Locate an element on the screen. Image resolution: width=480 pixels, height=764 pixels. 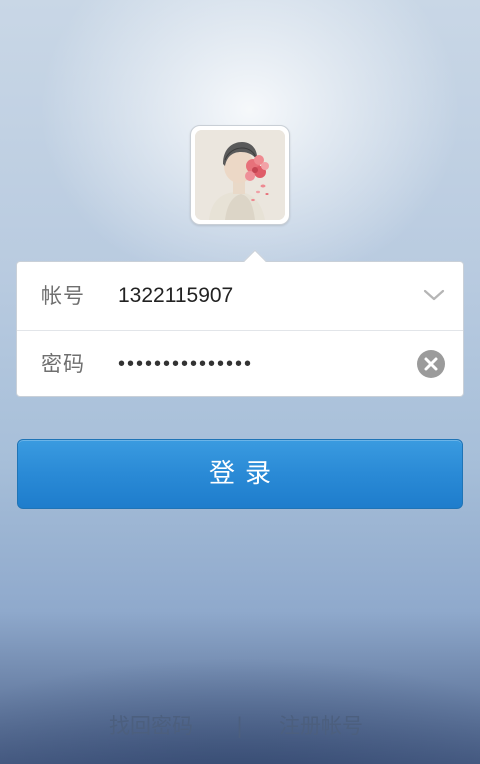
footer-links: 找回密码 | 注册帐号 is located at coordinates (240, 726).